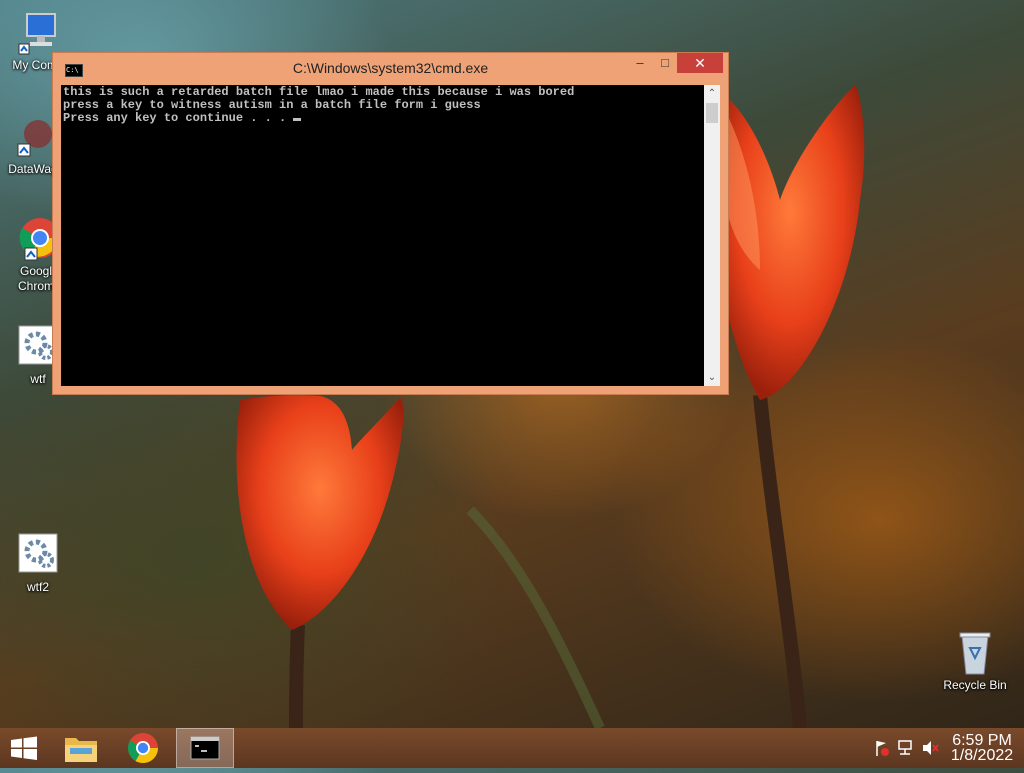 Image resolution: width=1024 pixels, height=773 pixels. What do you see at coordinates (982, 755) in the screenshot?
I see `clock-date: 1/8/2022` at bounding box center [982, 755].